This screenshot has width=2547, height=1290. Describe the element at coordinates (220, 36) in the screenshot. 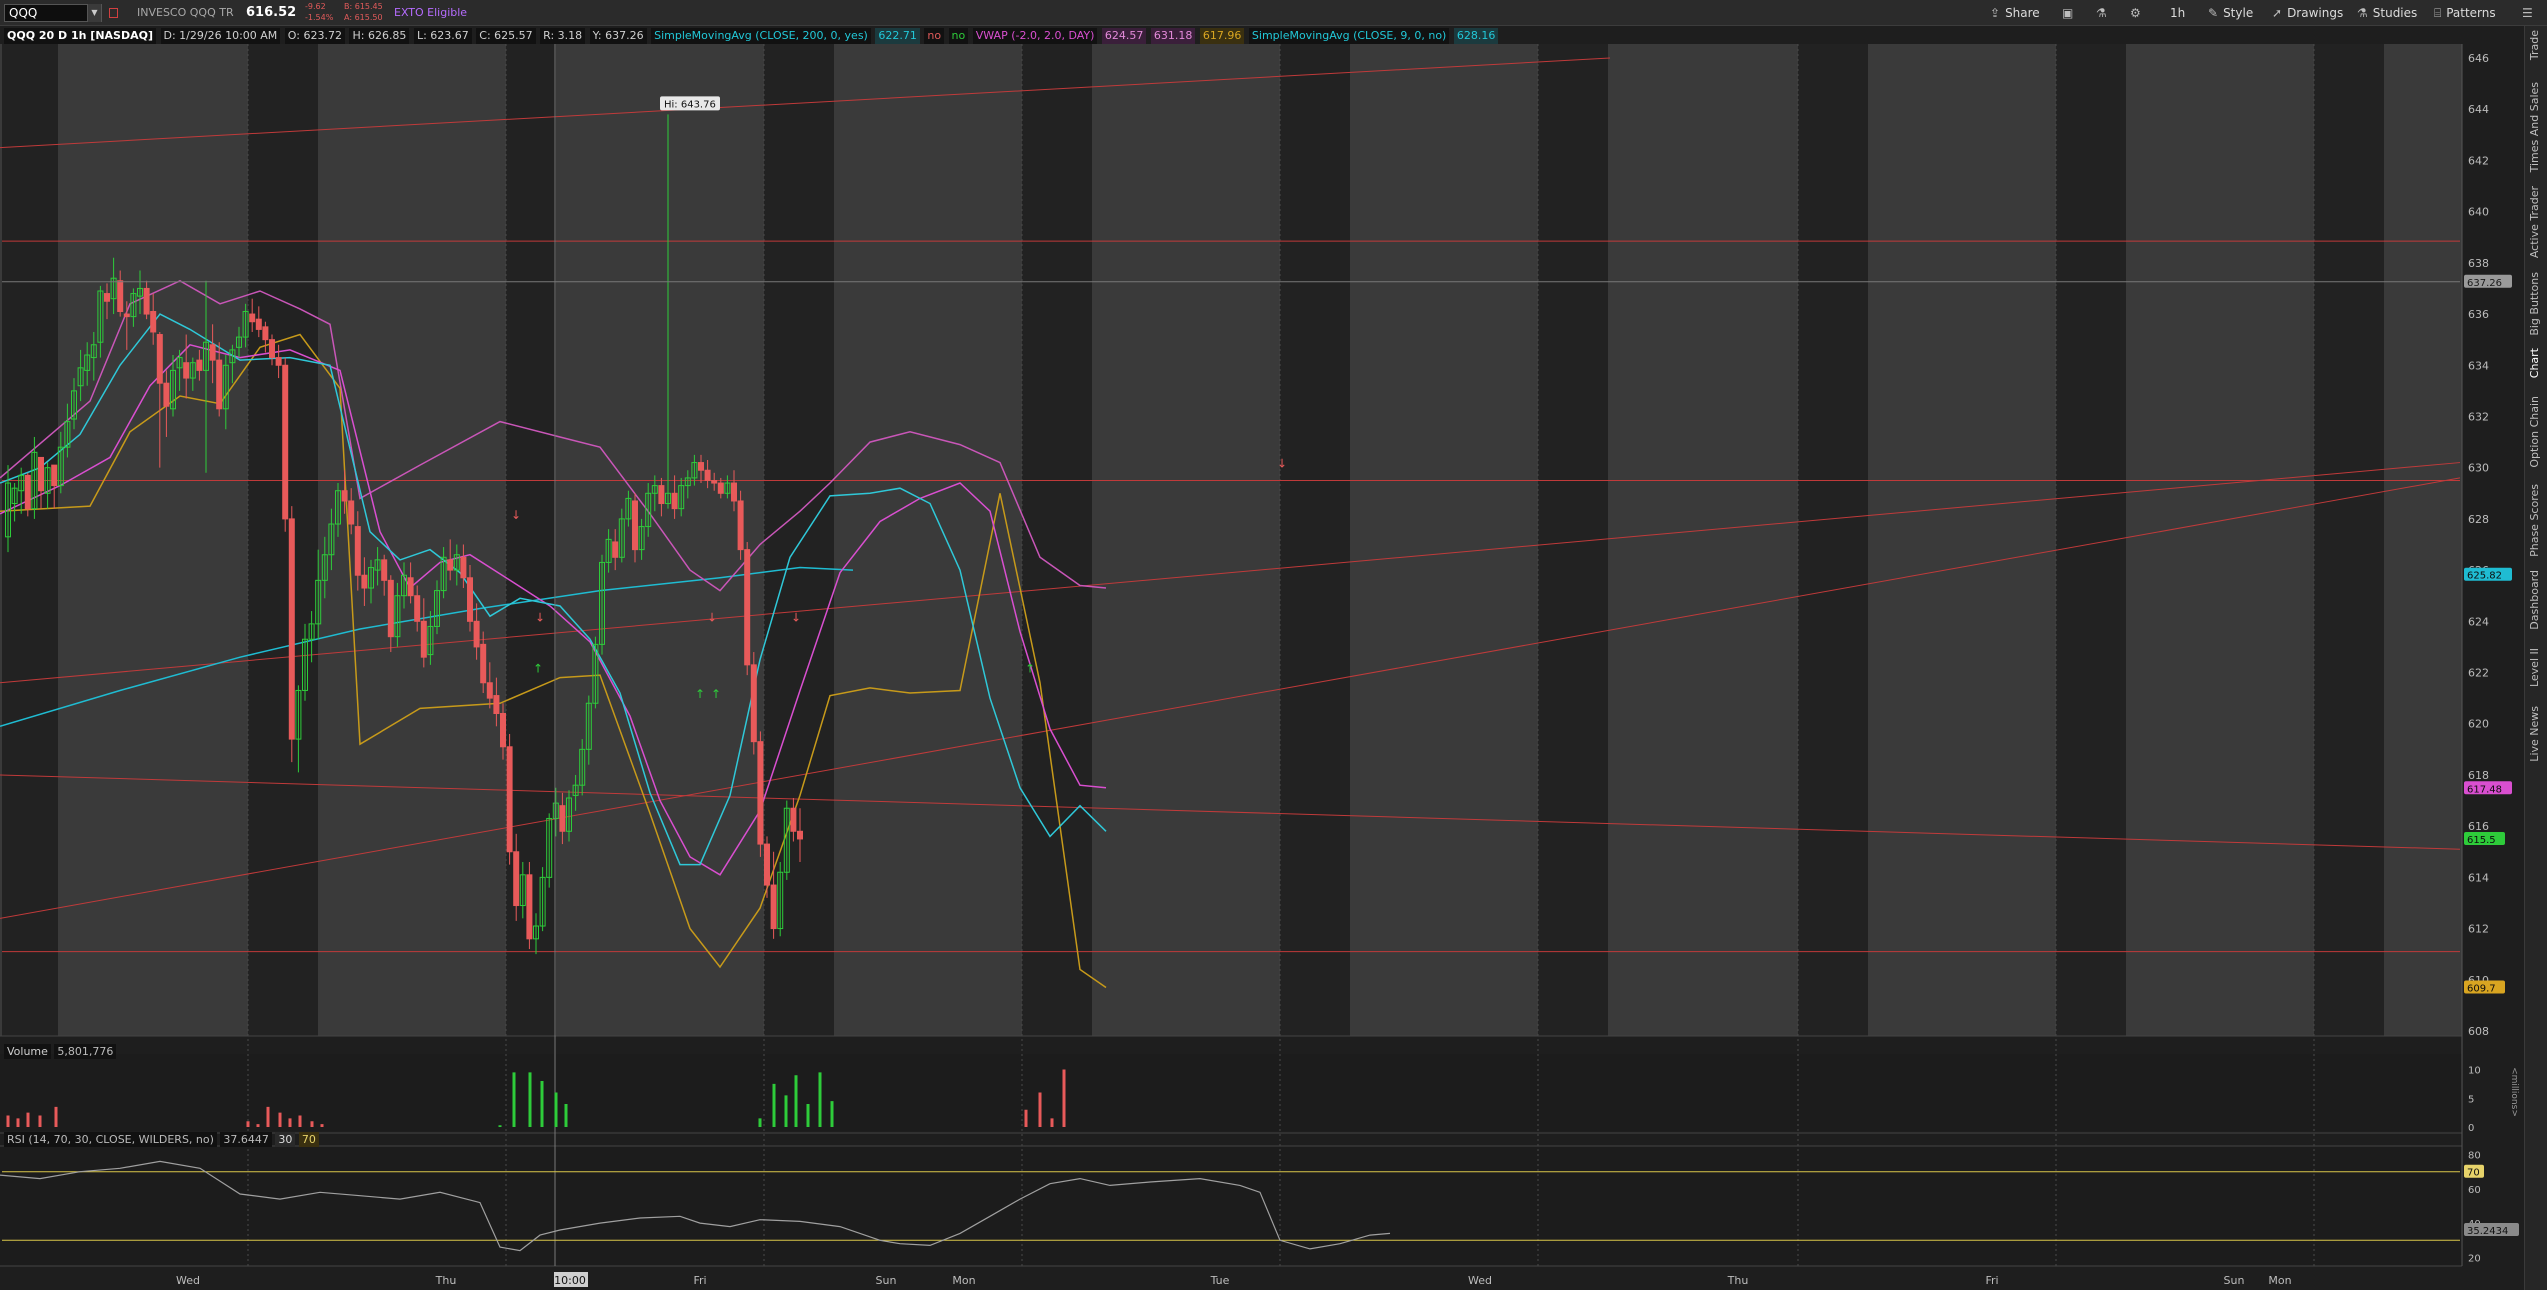

I see `bar-date: D: 1/29/26 10:00 AM` at that location.